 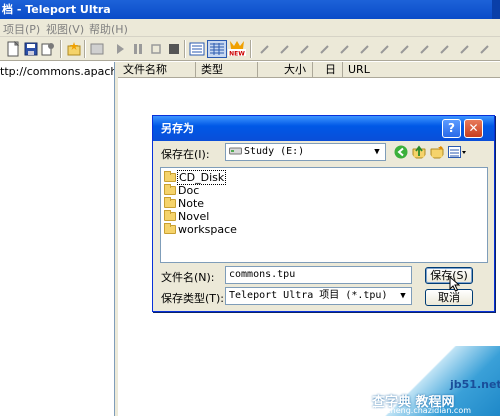 What do you see at coordinates (457, 152) in the screenshot?
I see `view-menu-icon` at bounding box center [457, 152].